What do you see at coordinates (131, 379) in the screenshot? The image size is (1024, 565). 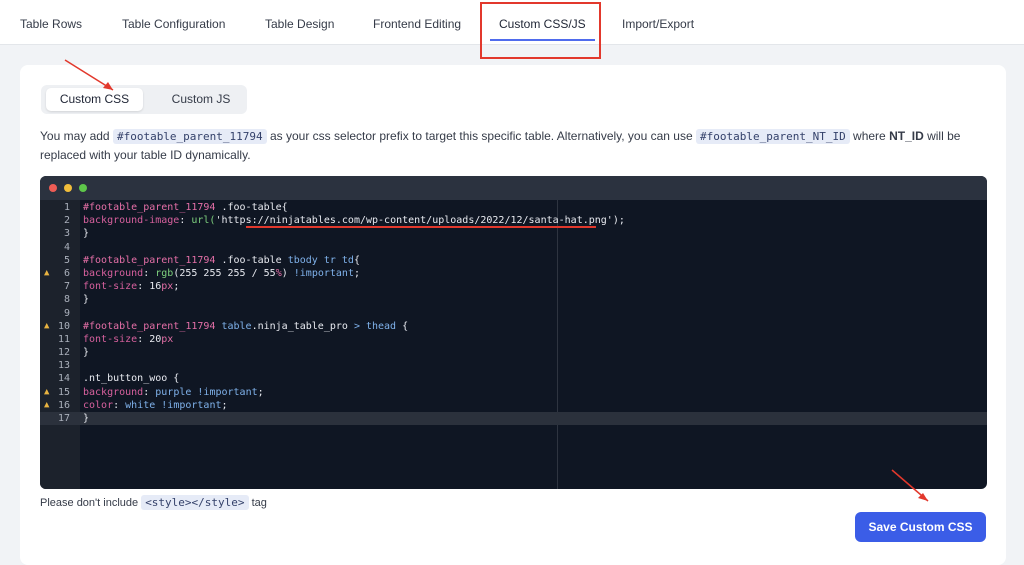 I see `code-text: .nt_button_woo {` at bounding box center [131, 379].